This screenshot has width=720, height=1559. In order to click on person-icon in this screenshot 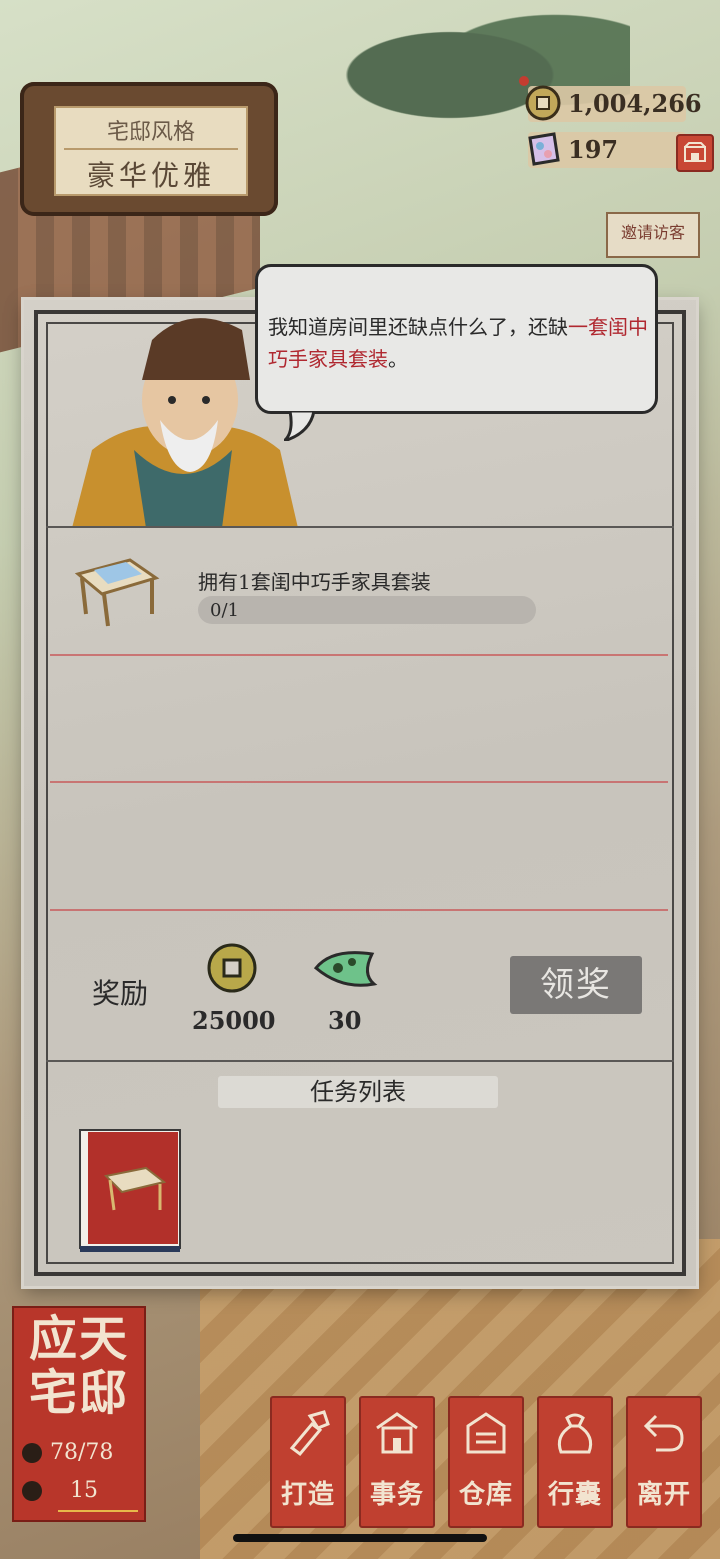, I will do `click(32, 1453)`.